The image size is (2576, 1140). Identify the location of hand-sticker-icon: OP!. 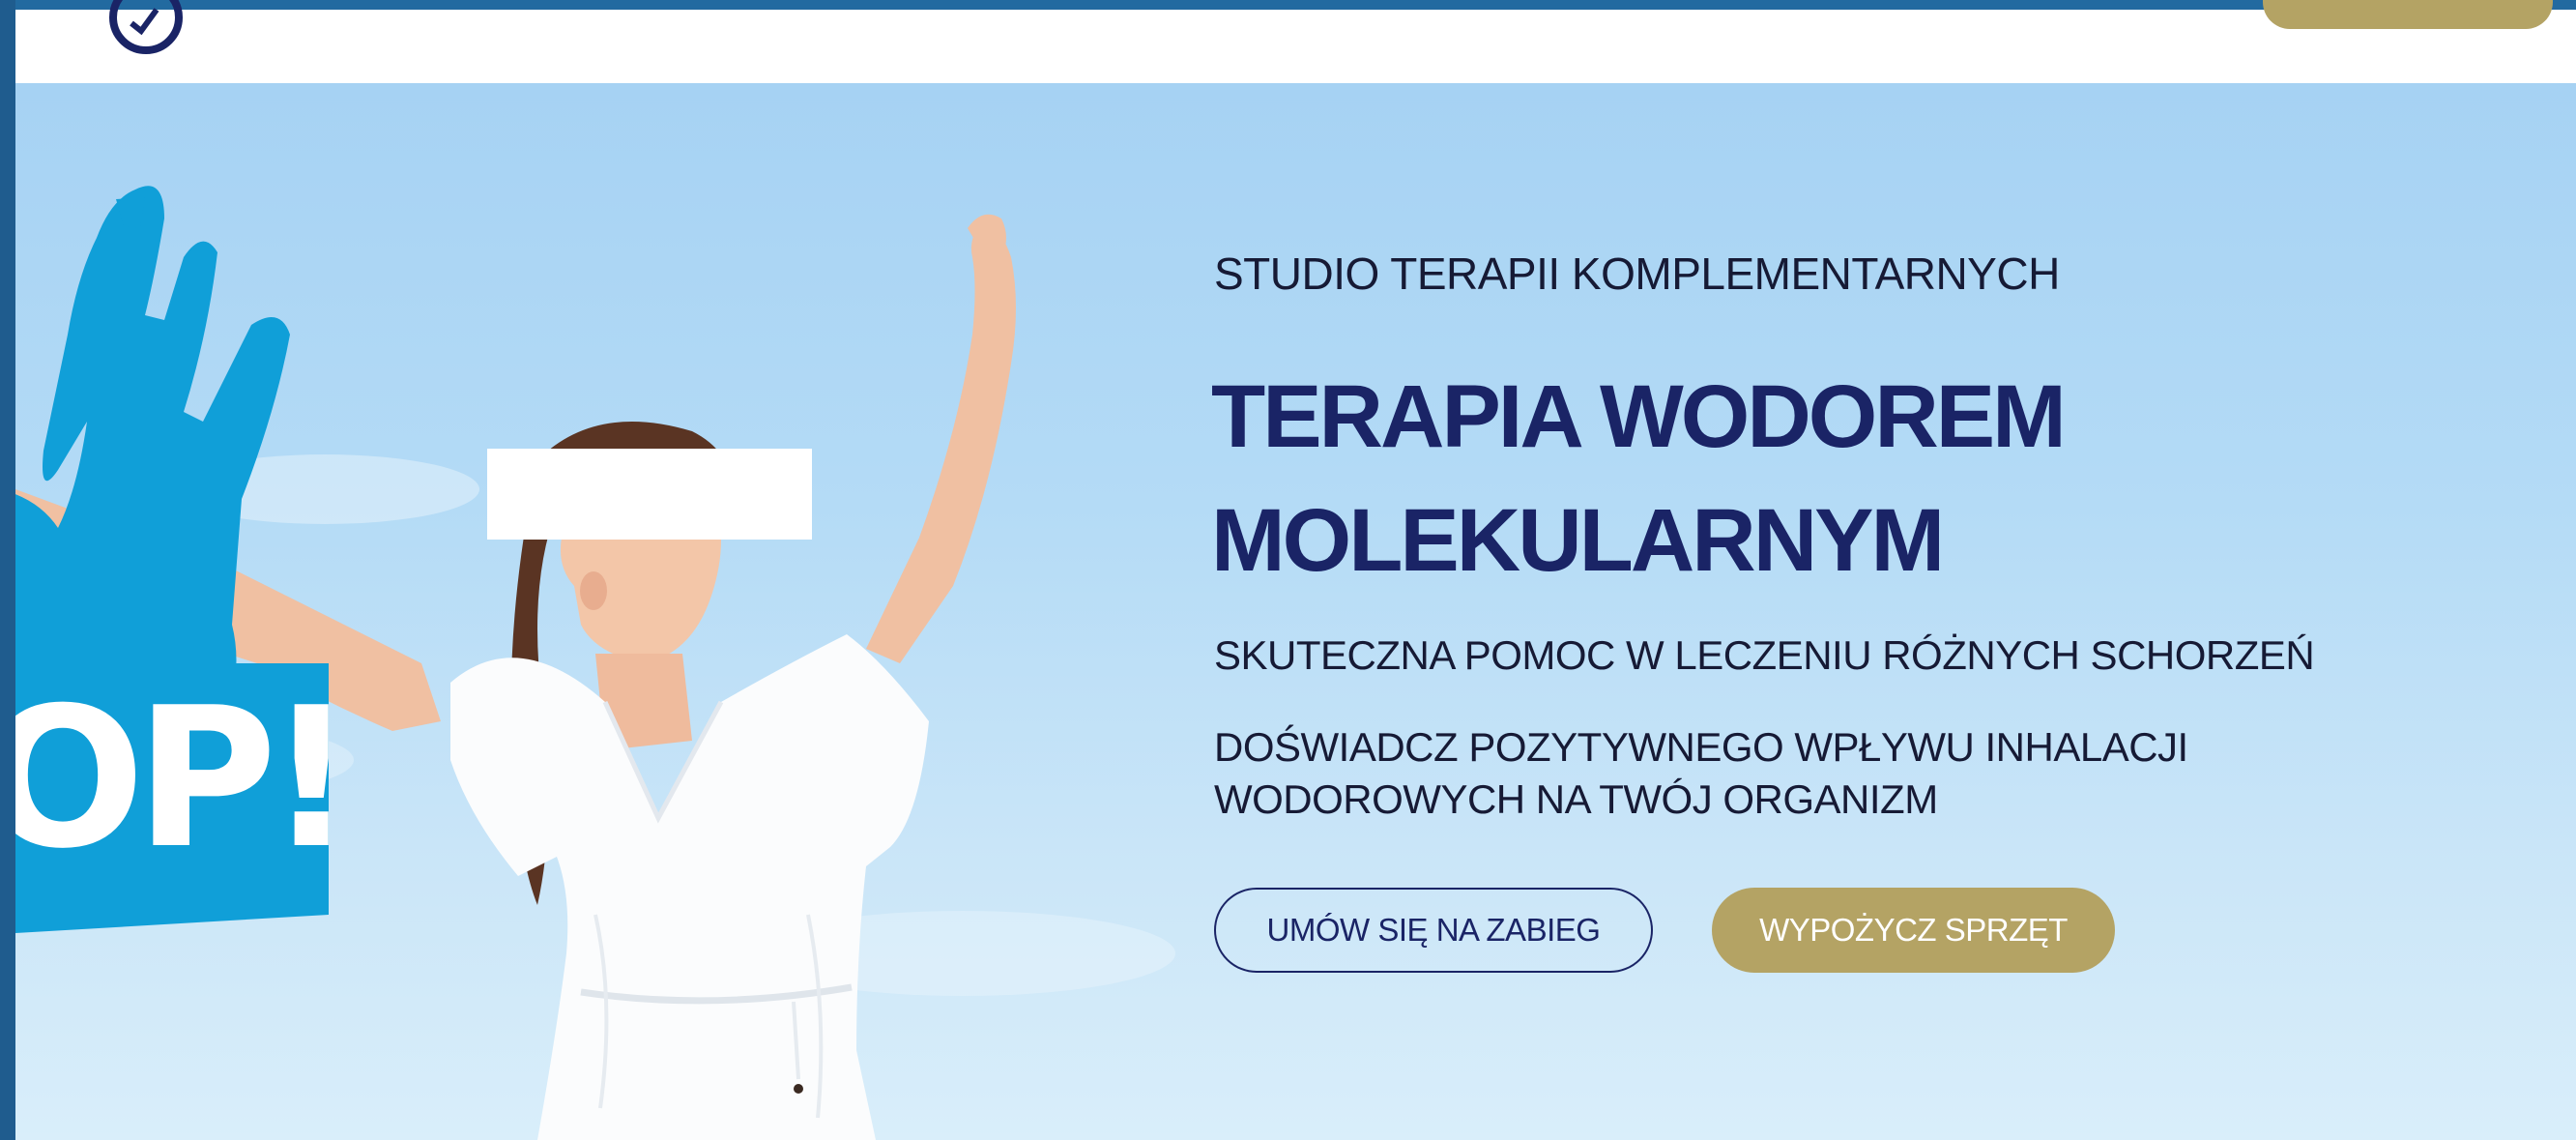
(210, 611).